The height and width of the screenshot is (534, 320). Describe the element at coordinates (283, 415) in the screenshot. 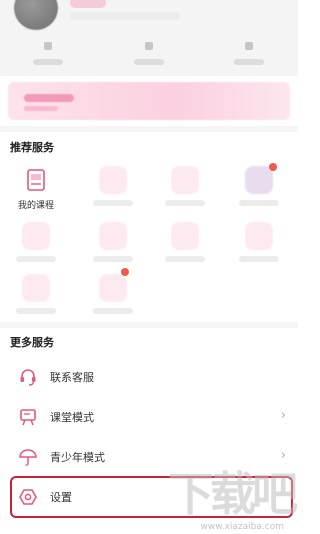

I see `chevron-right-icon: ›` at that location.